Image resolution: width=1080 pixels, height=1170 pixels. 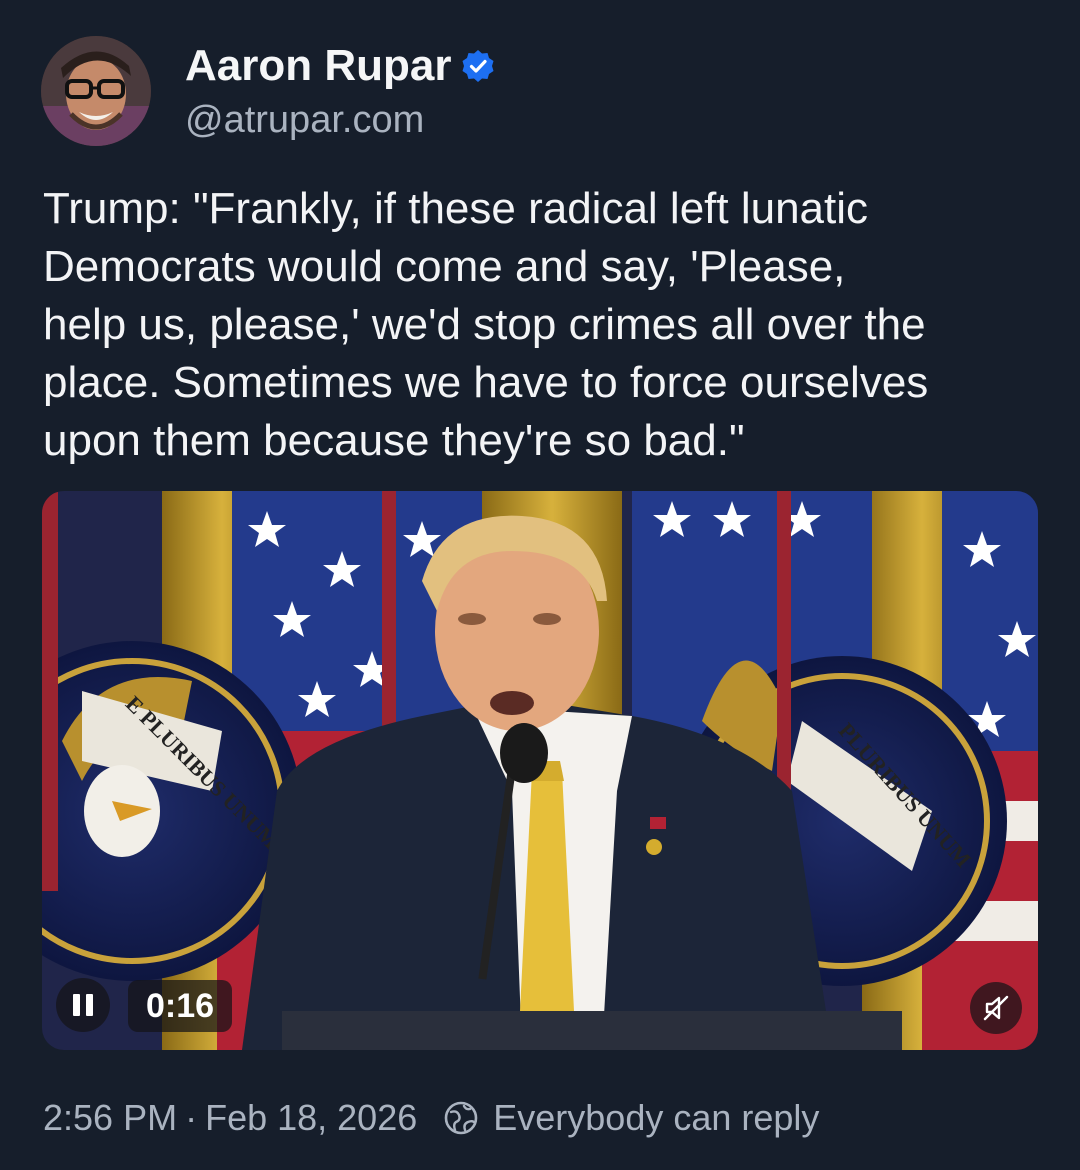 What do you see at coordinates (304, 120) in the screenshot?
I see `author-handle: @atrupar.com` at bounding box center [304, 120].